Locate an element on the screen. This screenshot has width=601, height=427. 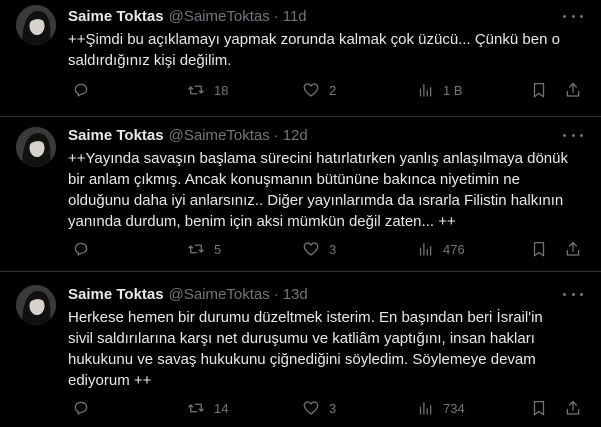
views-button: 476 is located at coordinates (440, 249).